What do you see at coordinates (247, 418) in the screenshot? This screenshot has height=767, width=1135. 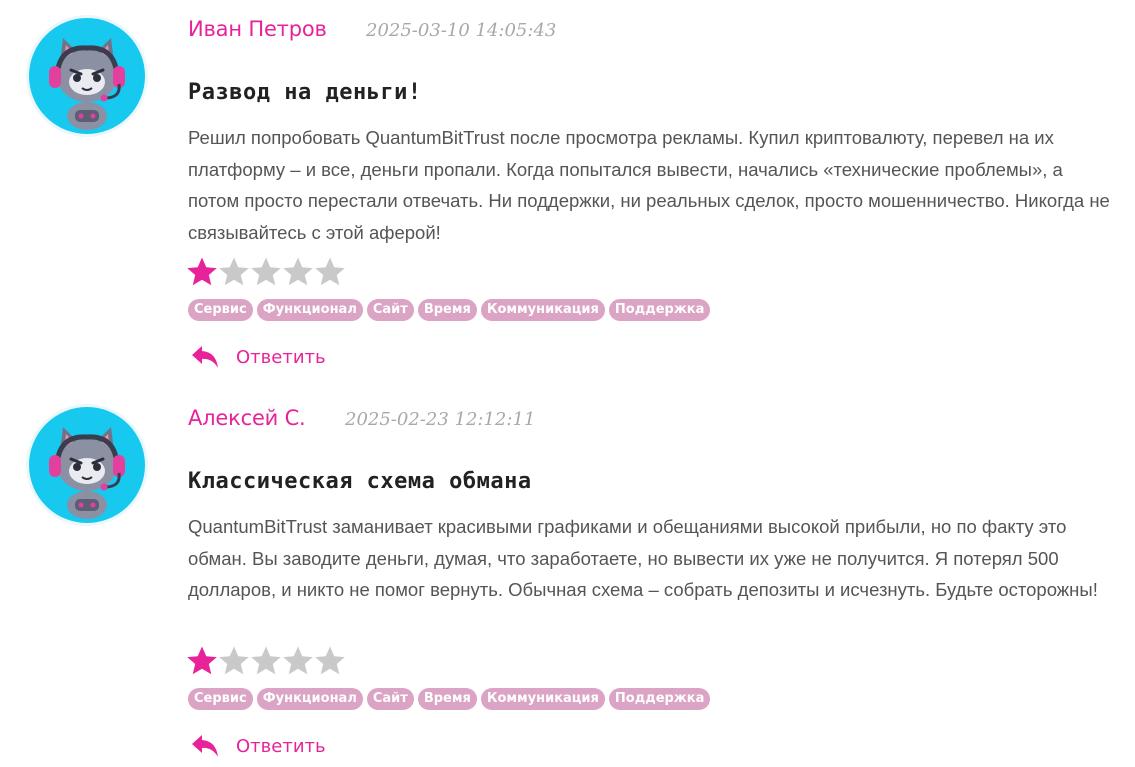 I see `review-author: Алексей С.` at bounding box center [247, 418].